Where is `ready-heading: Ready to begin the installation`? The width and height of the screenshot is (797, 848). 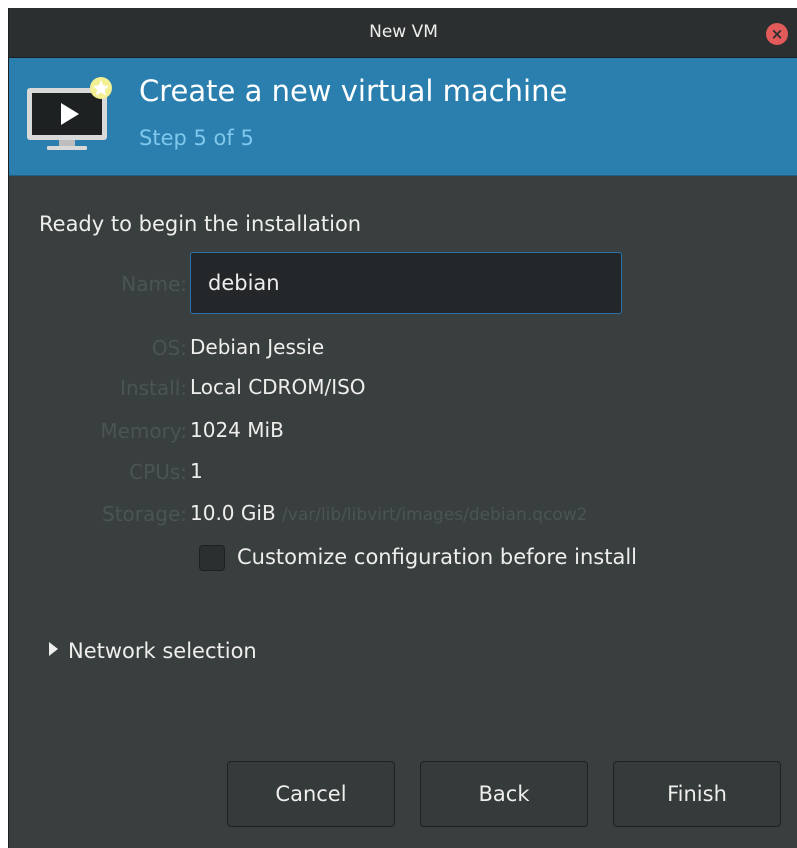
ready-heading: Ready to begin the installation is located at coordinates (200, 224).